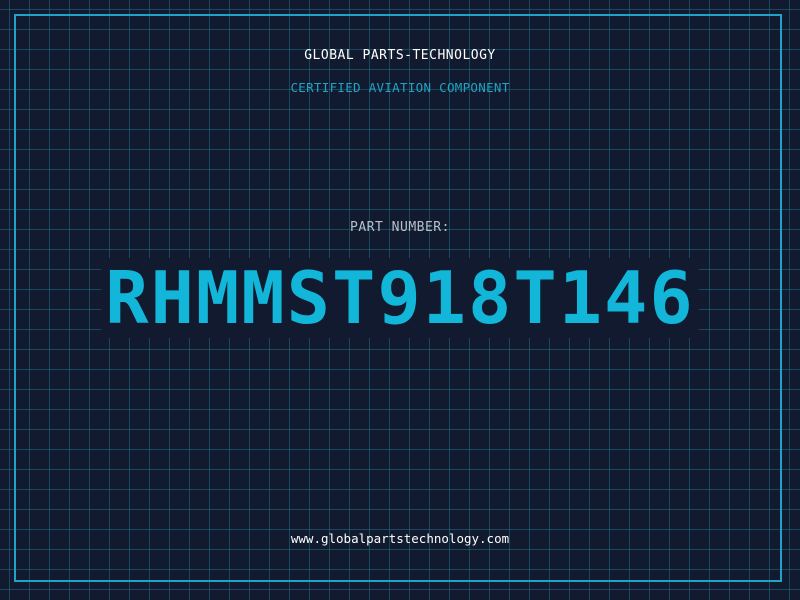  Describe the element at coordinates (400, 87) in the screenshot. I see `certification-subtitle: CERTIFIED AVIATION COMPONENT` at that location.